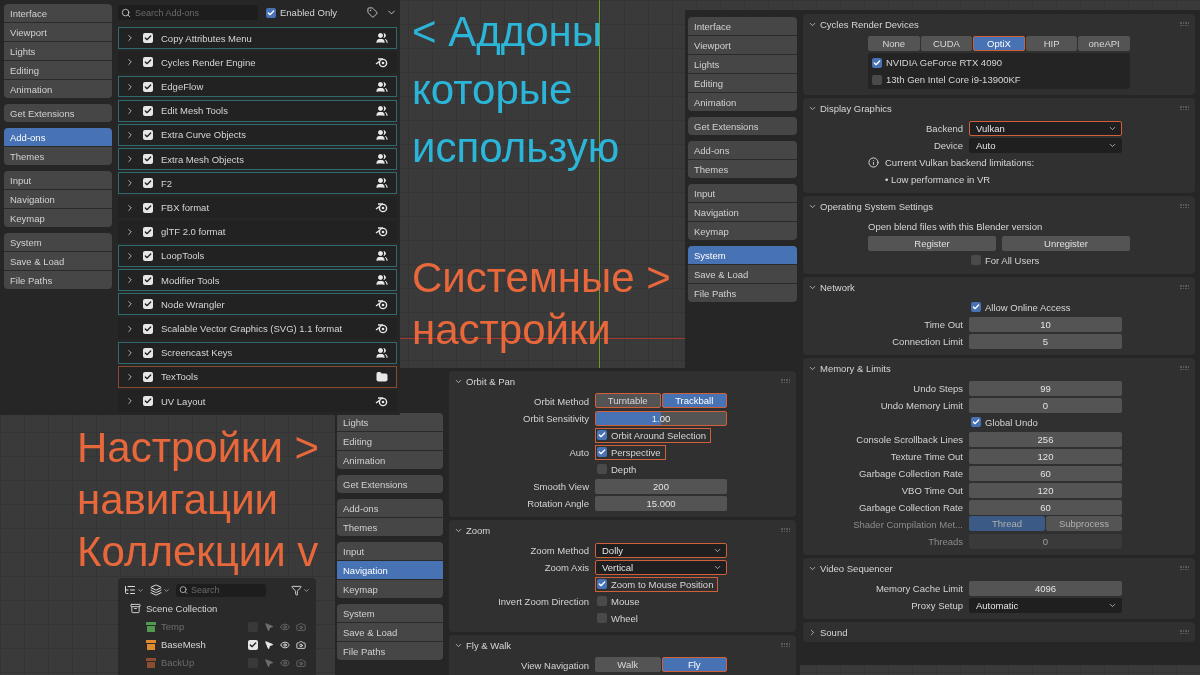 The height and width of the screenshot is (675, 1200). I want to click on addon-row: Scalable Vector Graphics (SVG) 1.1 format, so click(257, 328).